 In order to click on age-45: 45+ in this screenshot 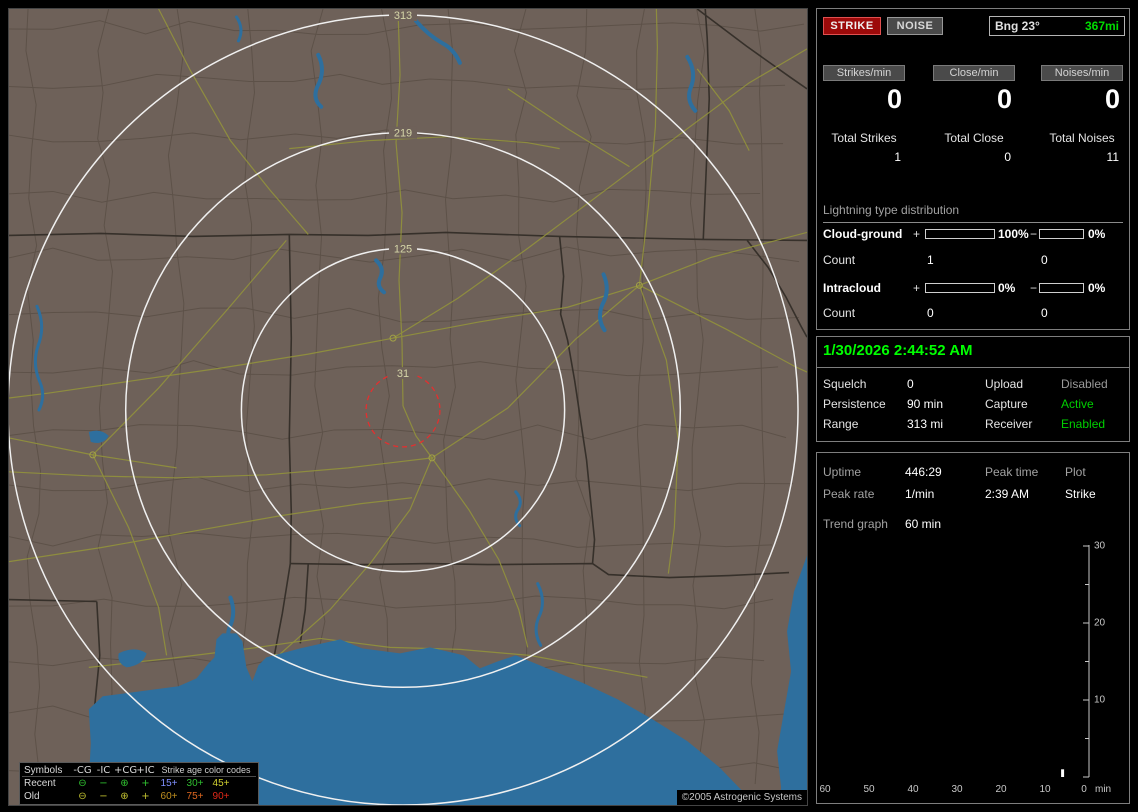, I will do `click(221, 783)`.